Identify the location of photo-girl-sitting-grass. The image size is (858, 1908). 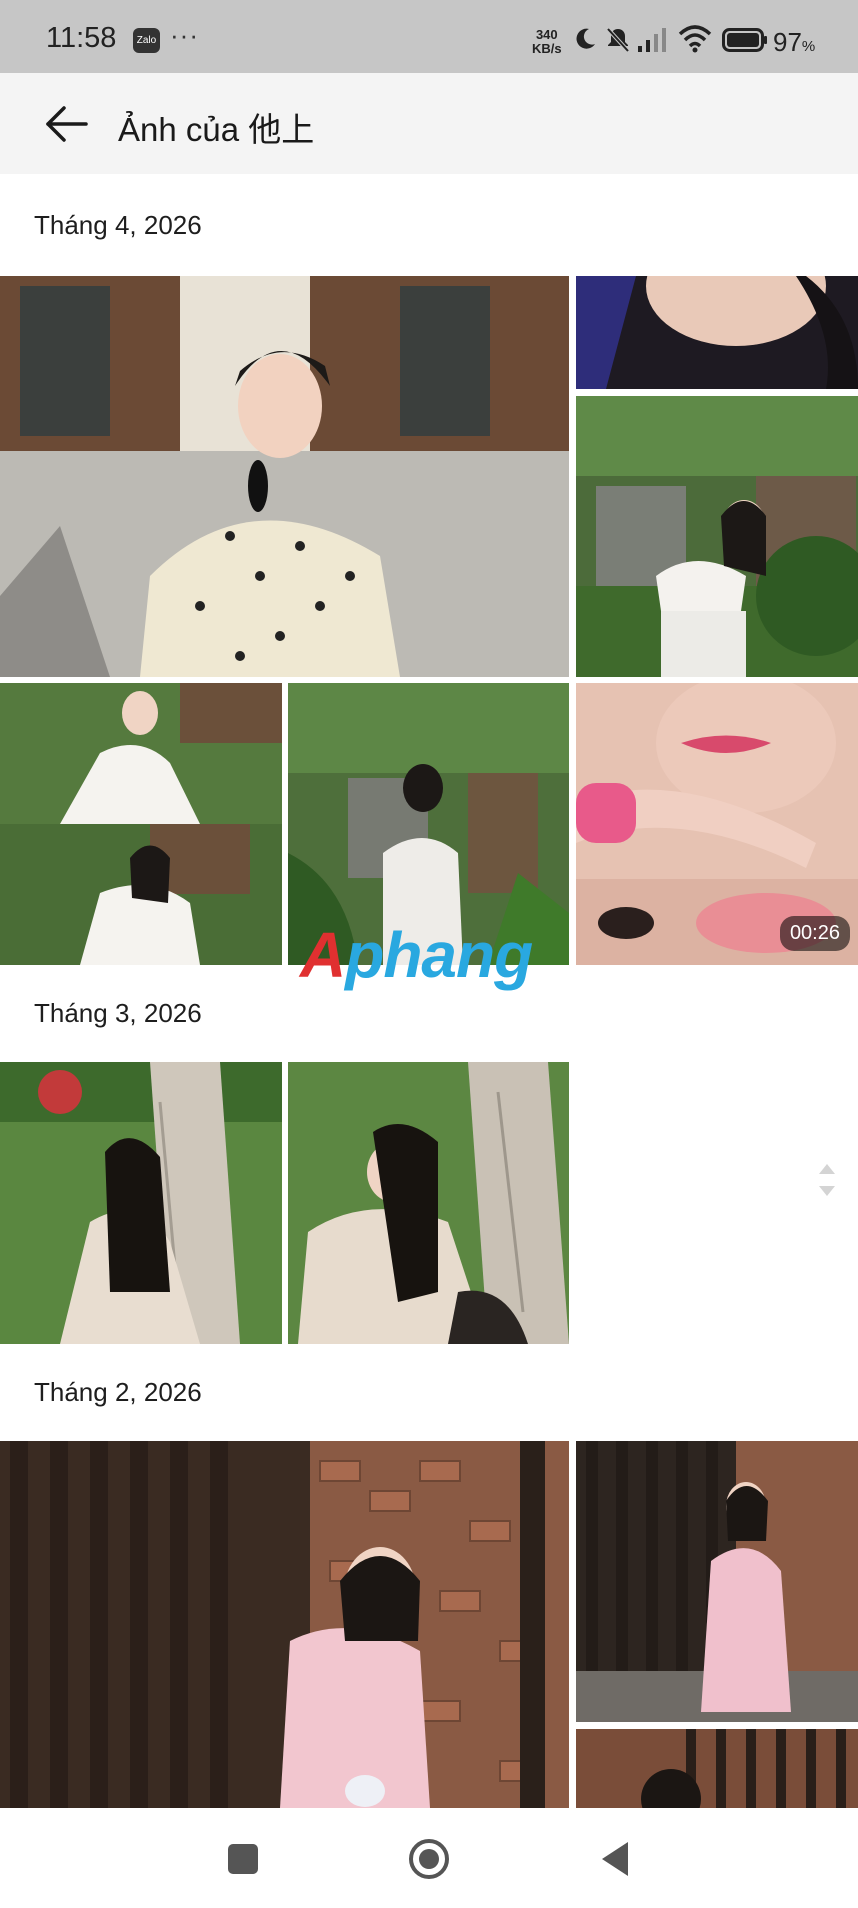
(141, 824).